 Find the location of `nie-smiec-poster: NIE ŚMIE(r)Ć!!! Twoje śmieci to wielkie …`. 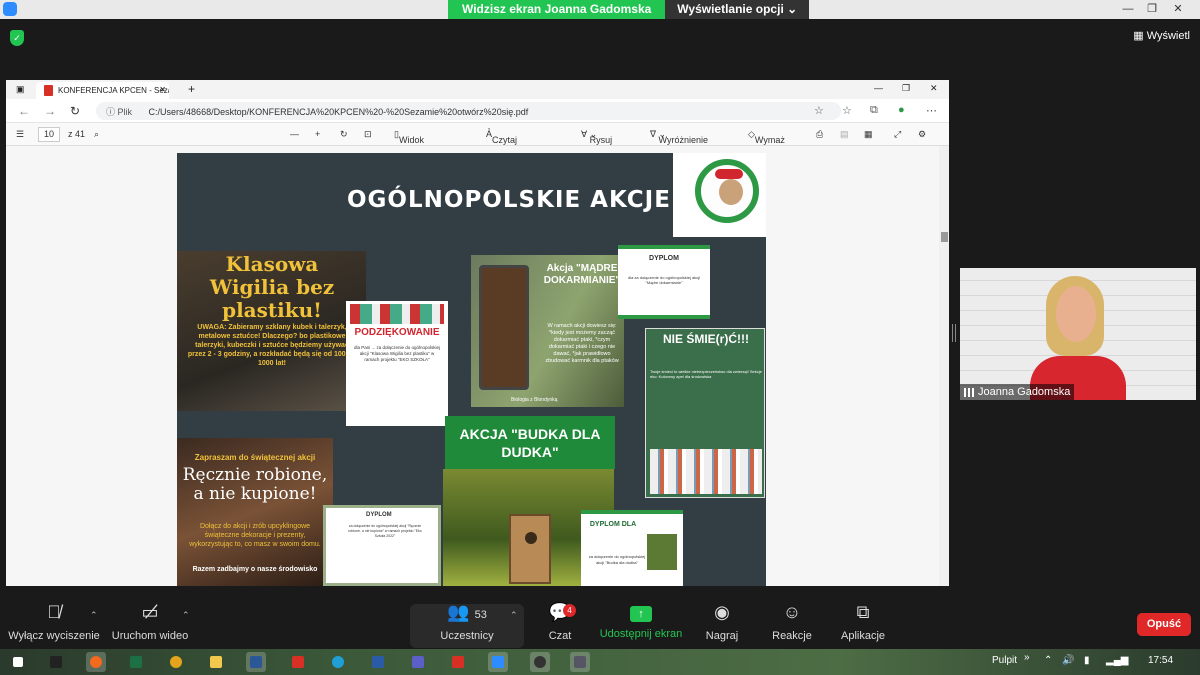

nie-smiec-poster: NIE ŚMIE(r)Ć!!! Twoje śmieci to wielkie … is located at coordinates (705, 413).